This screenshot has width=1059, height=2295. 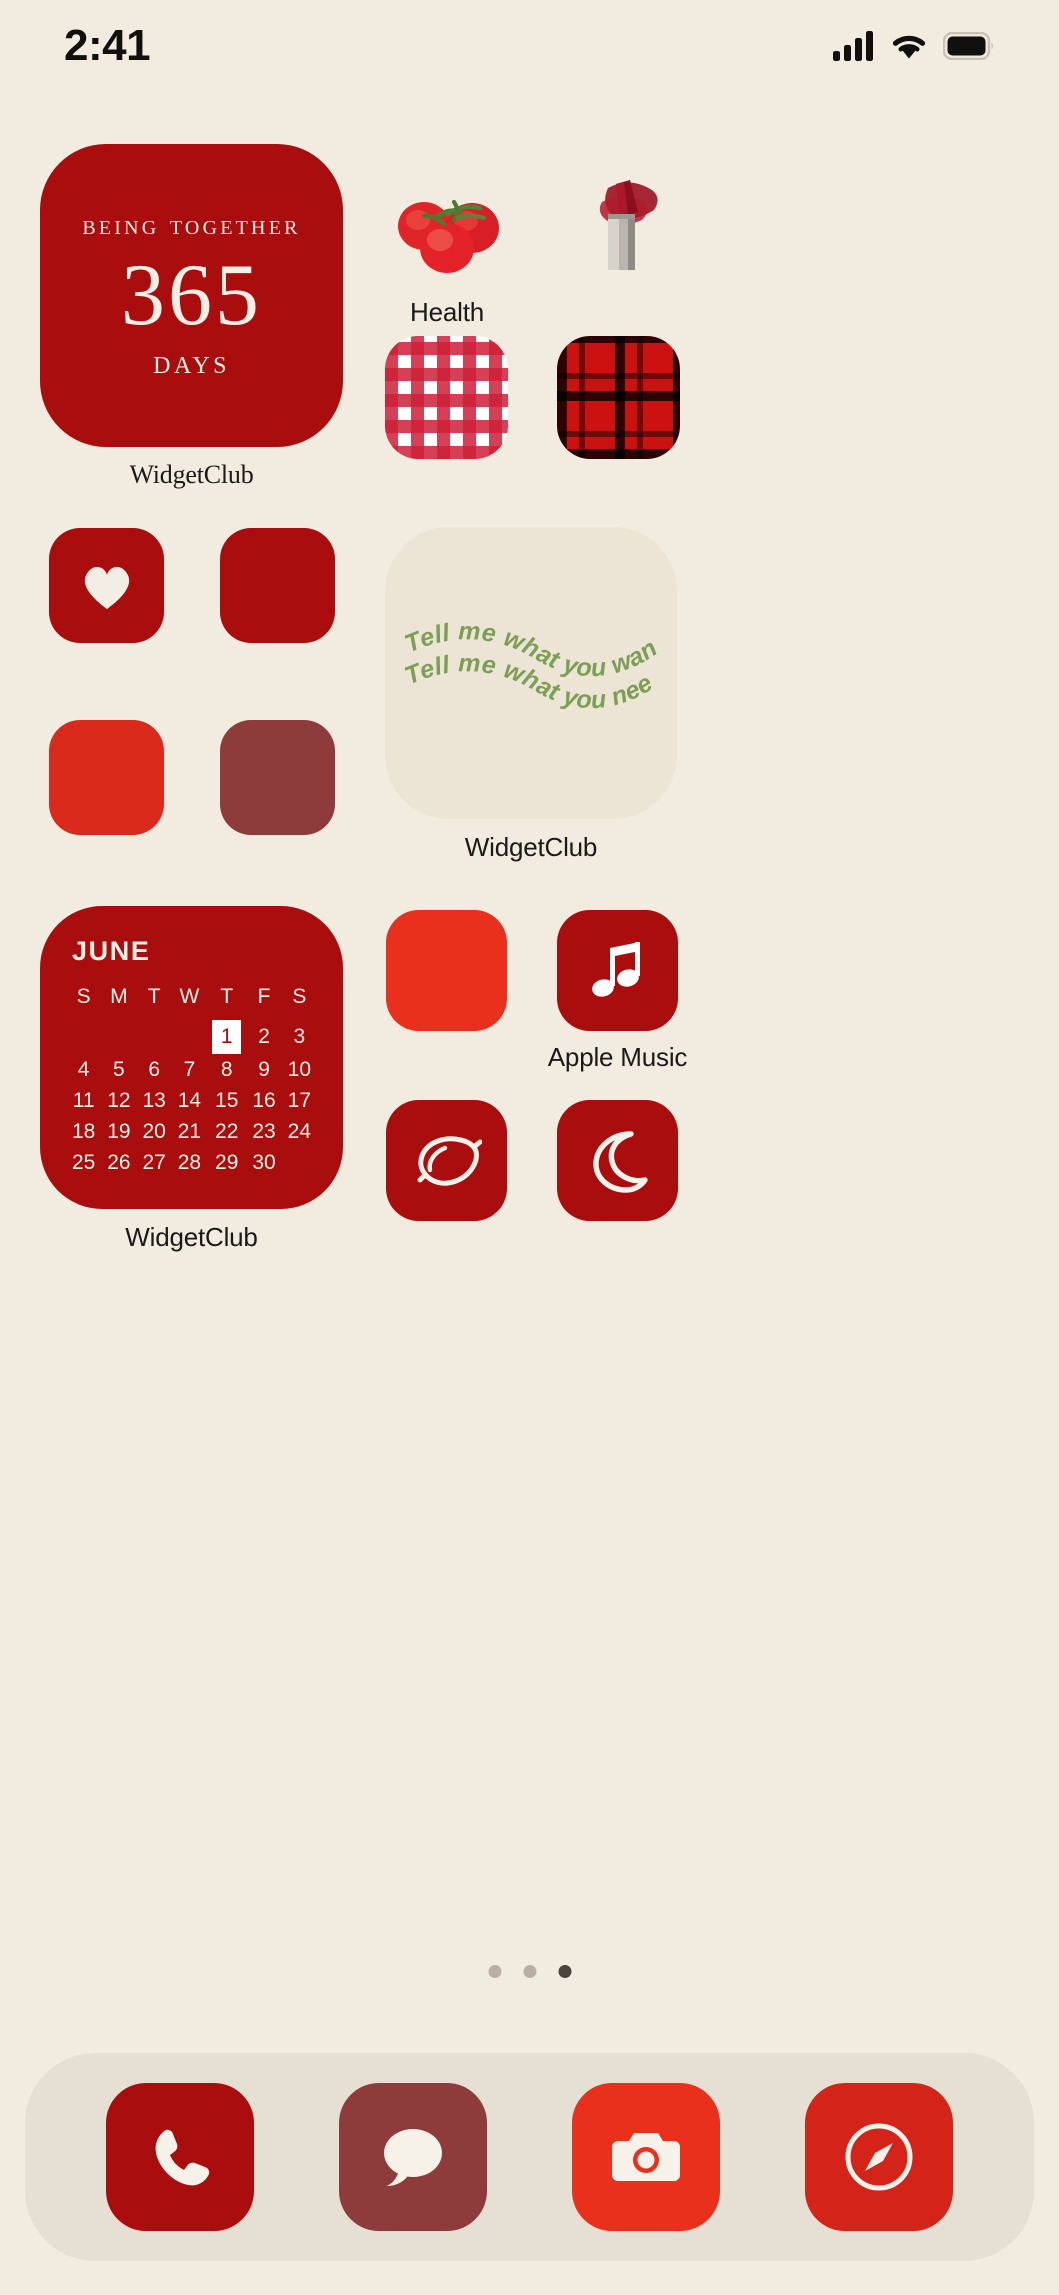 I want to click on calendar-day-11: 11, so click(x=83, y=1100).